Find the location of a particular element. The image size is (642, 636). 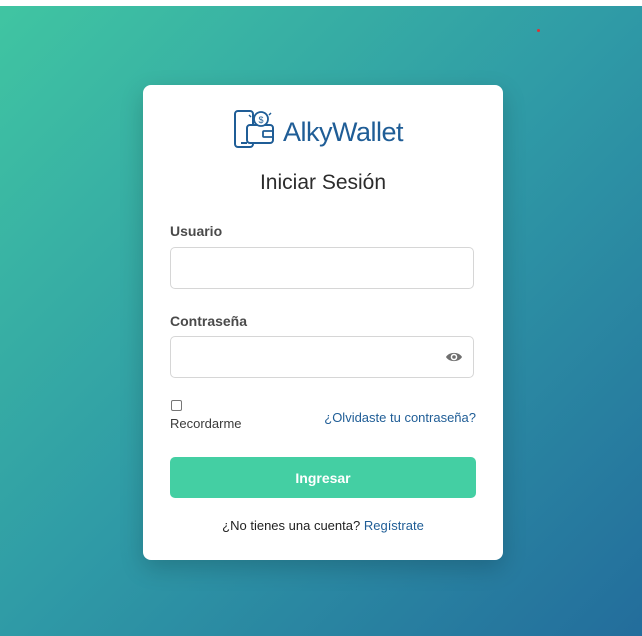

signup-prompt-line: ¿No tienes una cuenta? Regístrate is located at coordinates (323, 525).